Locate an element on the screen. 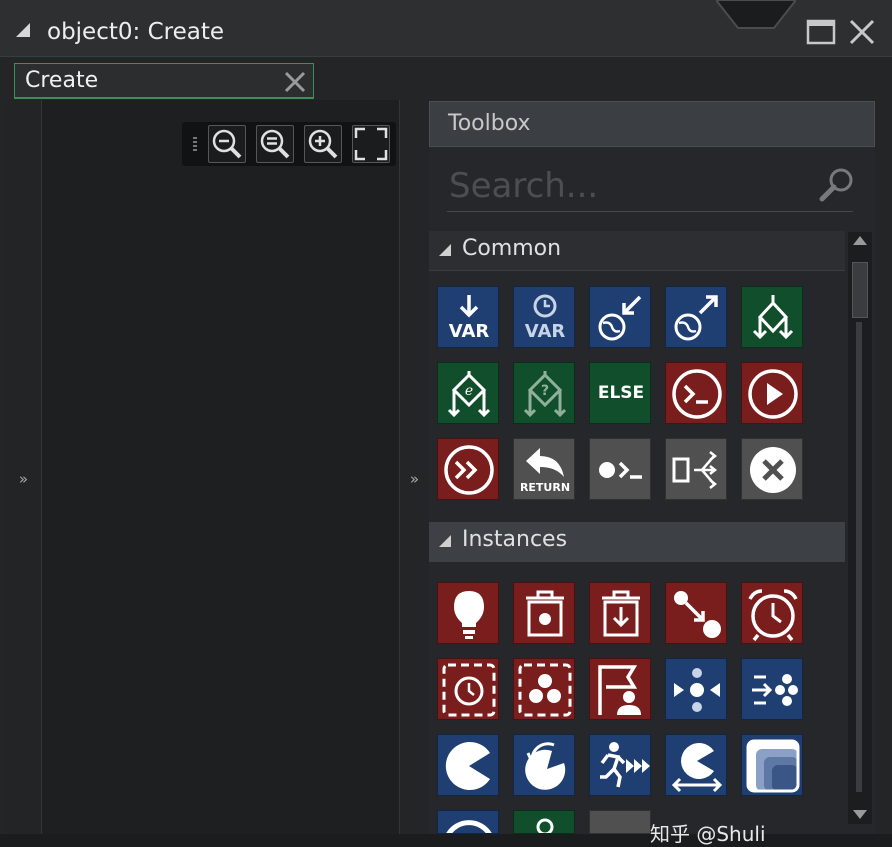 This screenshot has height=847, width=892. create-instance-icon is located at coordinates (469, 615).